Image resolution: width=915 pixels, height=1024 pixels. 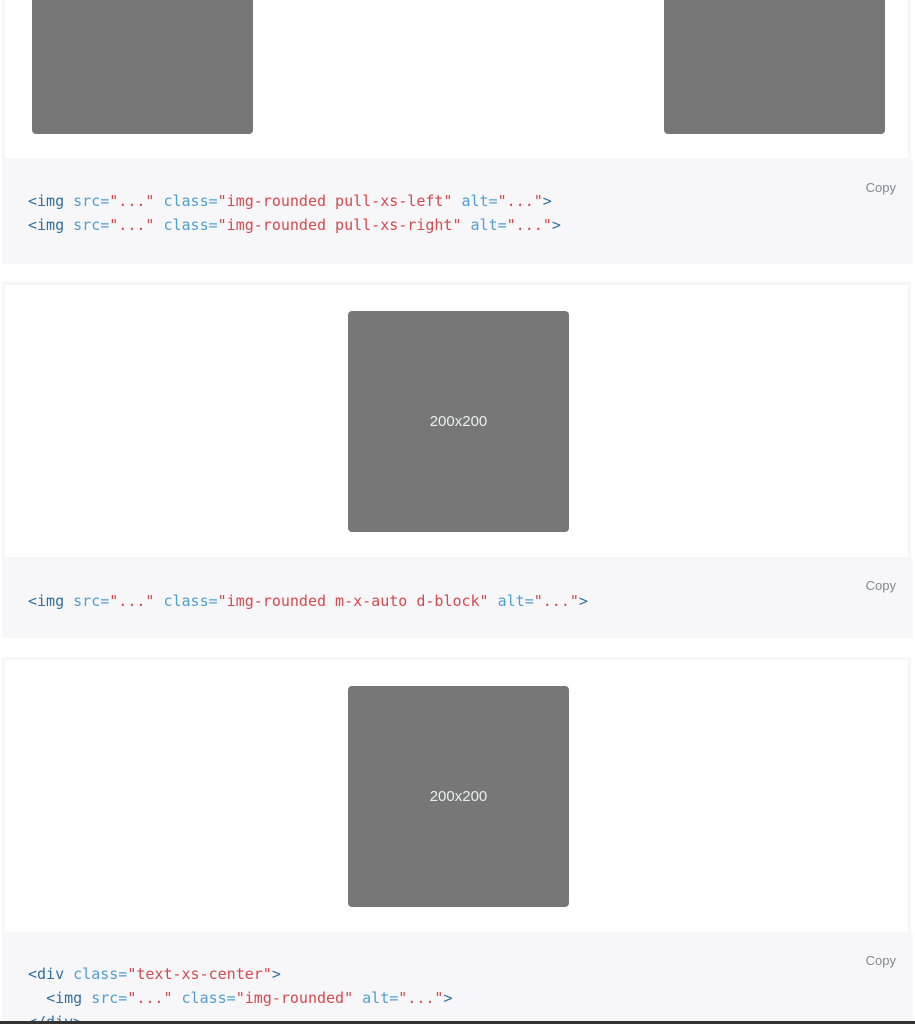 I want to click on code-token: "img-rounded pull-xs-right", so click(x=339, y=225).